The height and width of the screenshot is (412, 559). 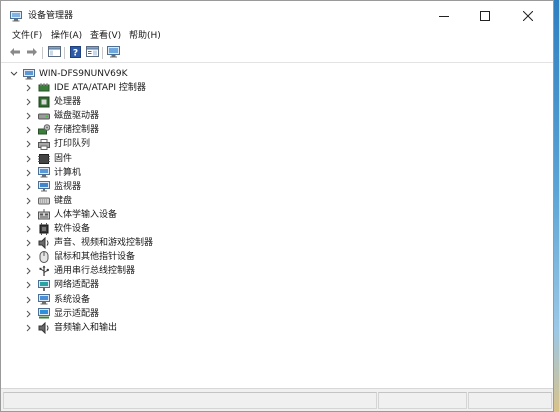 I want to click on printer-icon, so click(x=44, y=144).